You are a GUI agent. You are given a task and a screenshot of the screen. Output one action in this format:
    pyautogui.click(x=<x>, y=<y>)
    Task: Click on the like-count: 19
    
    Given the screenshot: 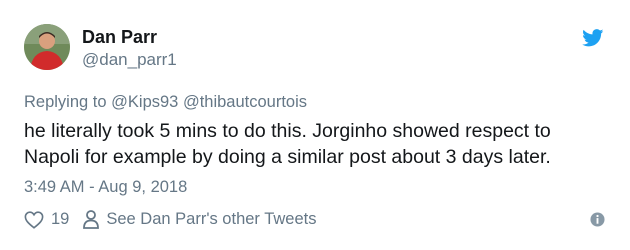 What is the action you would take?
    pyautogui.click(x=60, y=219)
    